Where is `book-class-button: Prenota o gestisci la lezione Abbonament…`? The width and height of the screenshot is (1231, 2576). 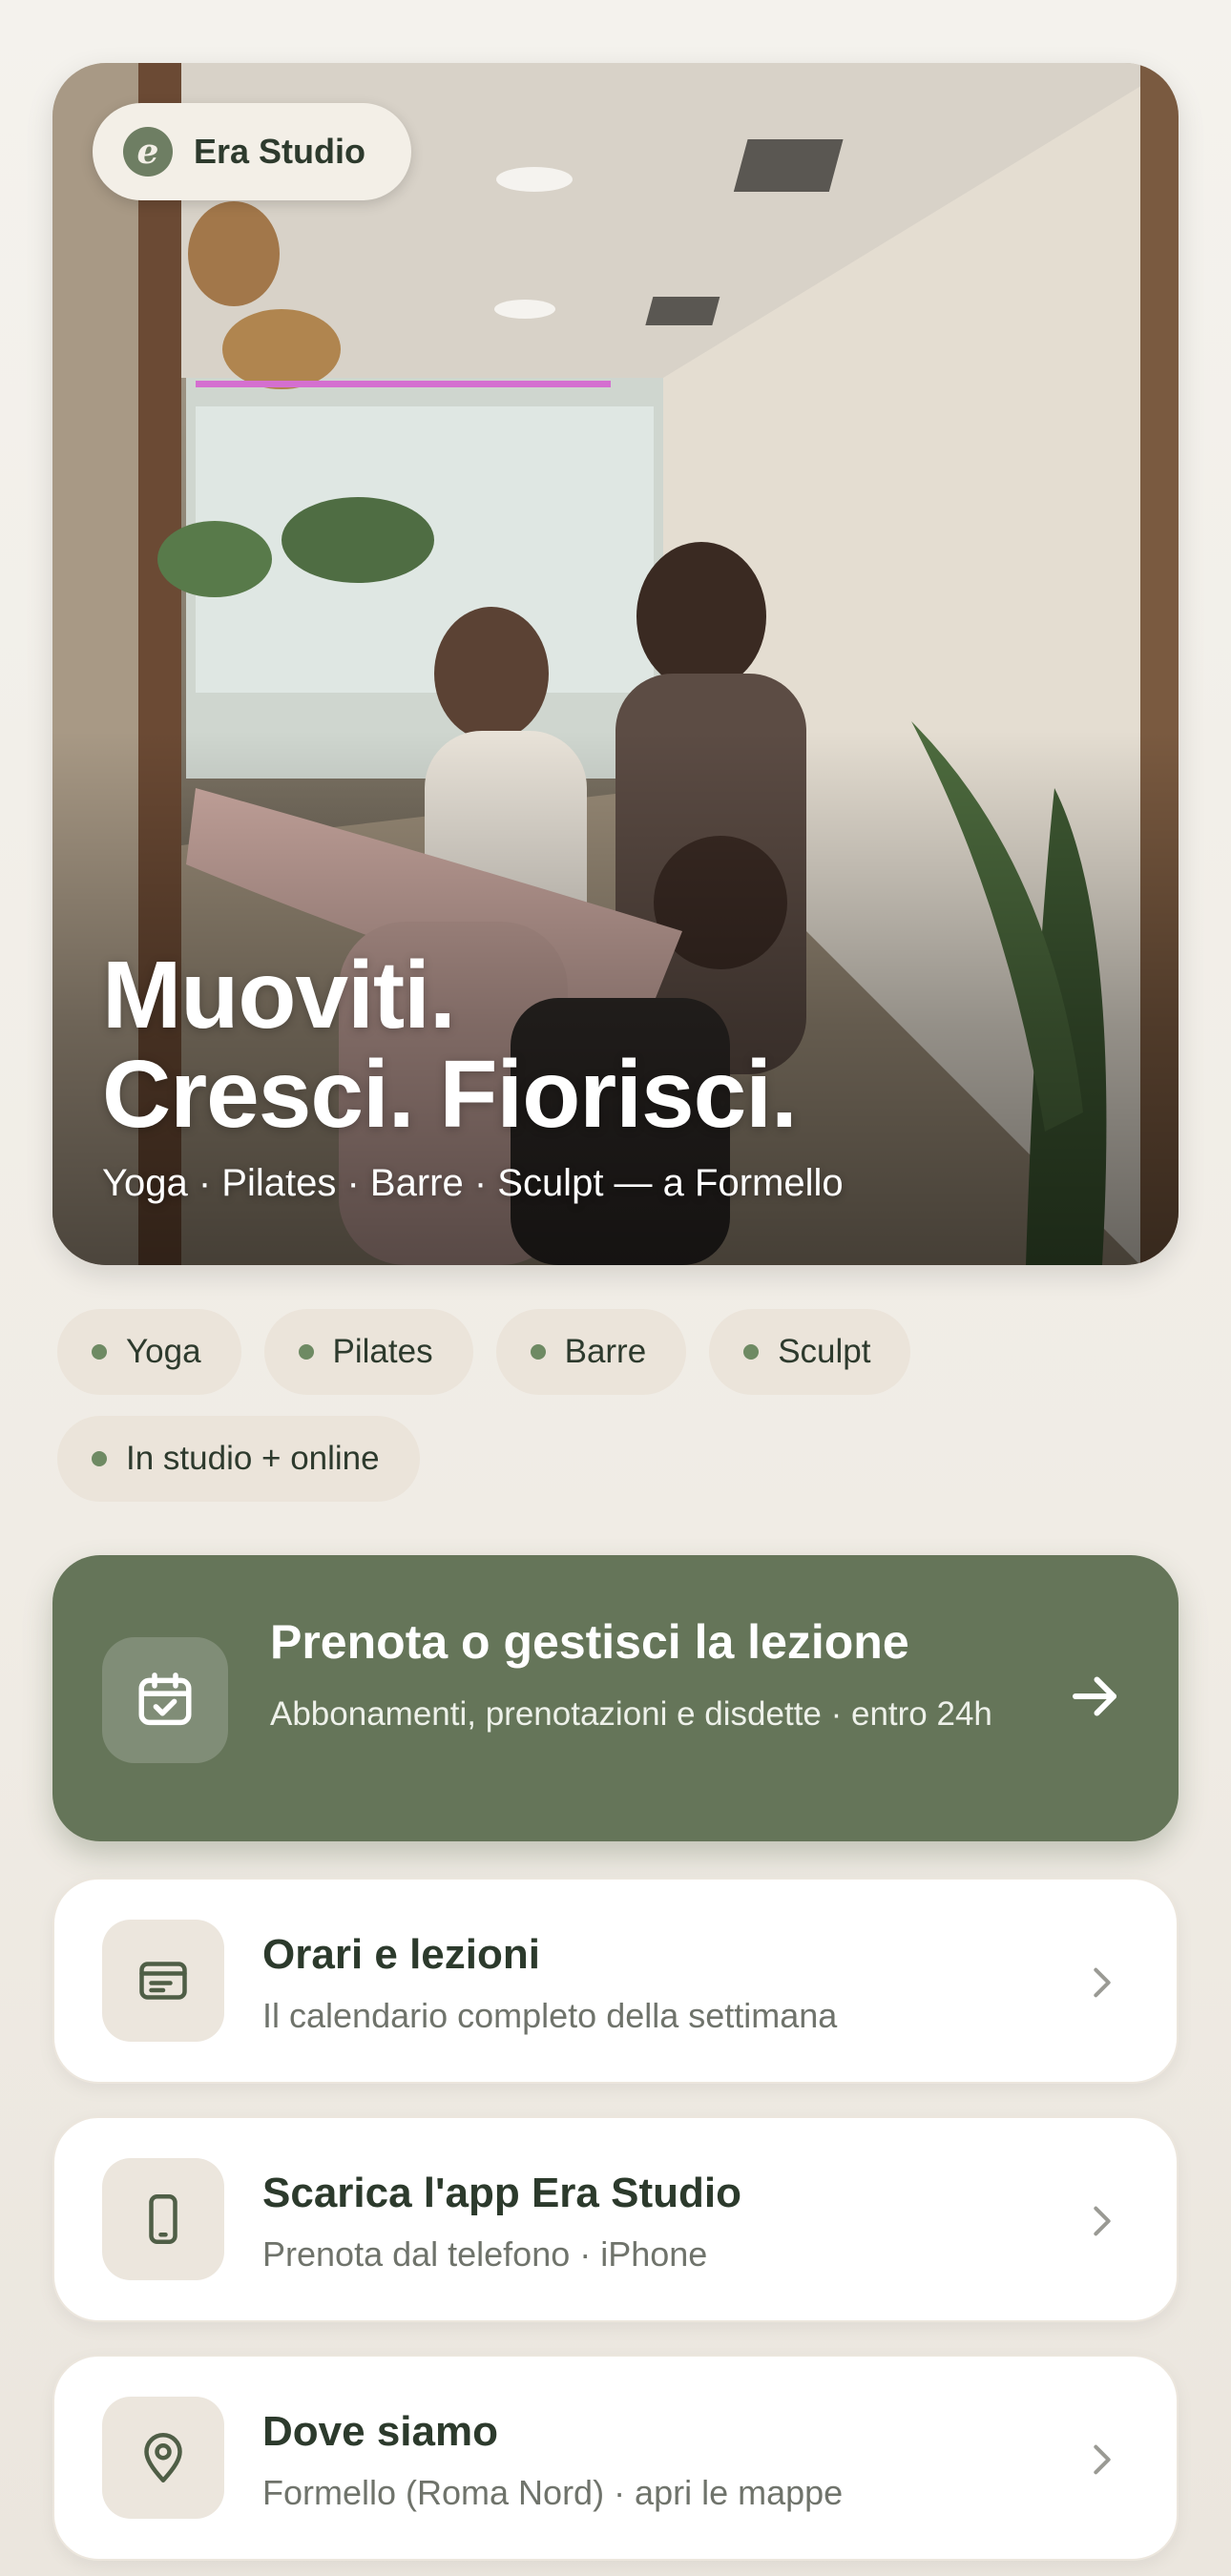
book-class-button: Prenota o gestisci la lezione Abbonament… is located at coordinates (615, 1698).